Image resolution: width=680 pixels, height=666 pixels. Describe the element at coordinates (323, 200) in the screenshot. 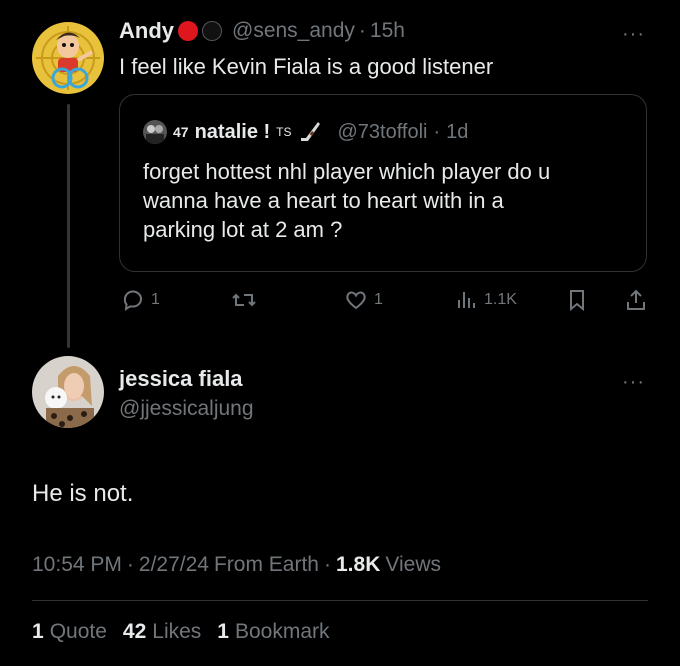

I see `quote-text-line: wanna have a heart to heart with in a` at that location.